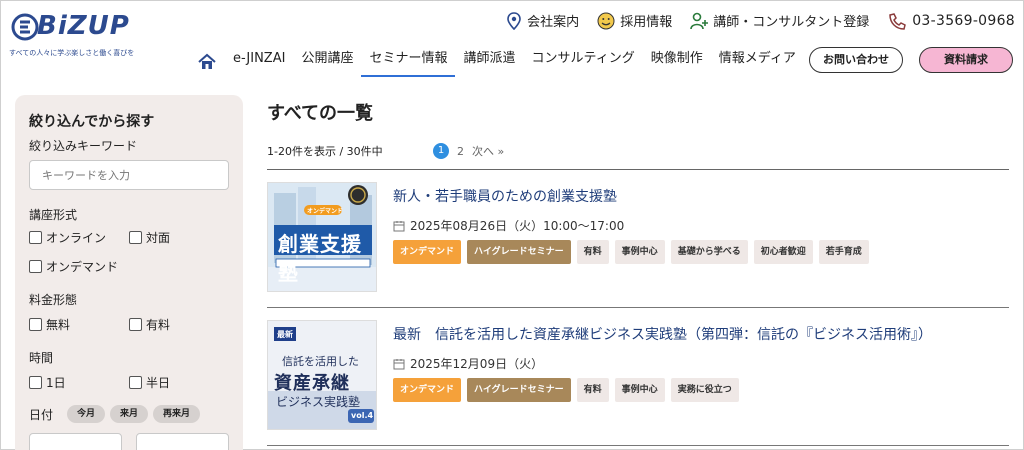  I want to click on format-online-checkbox: オンライン, so click(79, 237).